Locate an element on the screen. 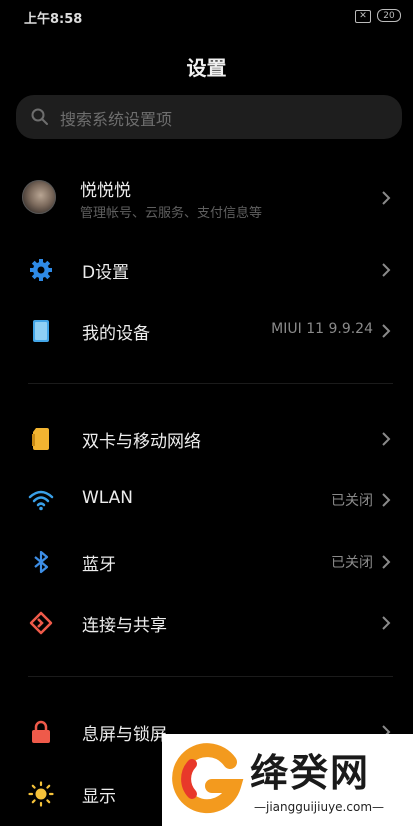  wlan-status: 已关闭 is located at coordinates (352, 501).